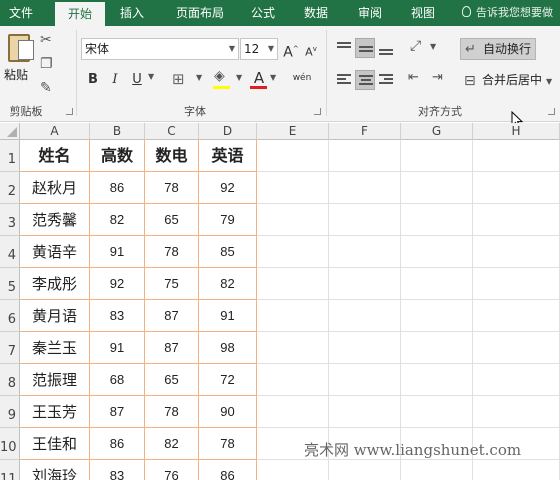  I want to click on table-header-cell: 姓名, so click(55, 156).